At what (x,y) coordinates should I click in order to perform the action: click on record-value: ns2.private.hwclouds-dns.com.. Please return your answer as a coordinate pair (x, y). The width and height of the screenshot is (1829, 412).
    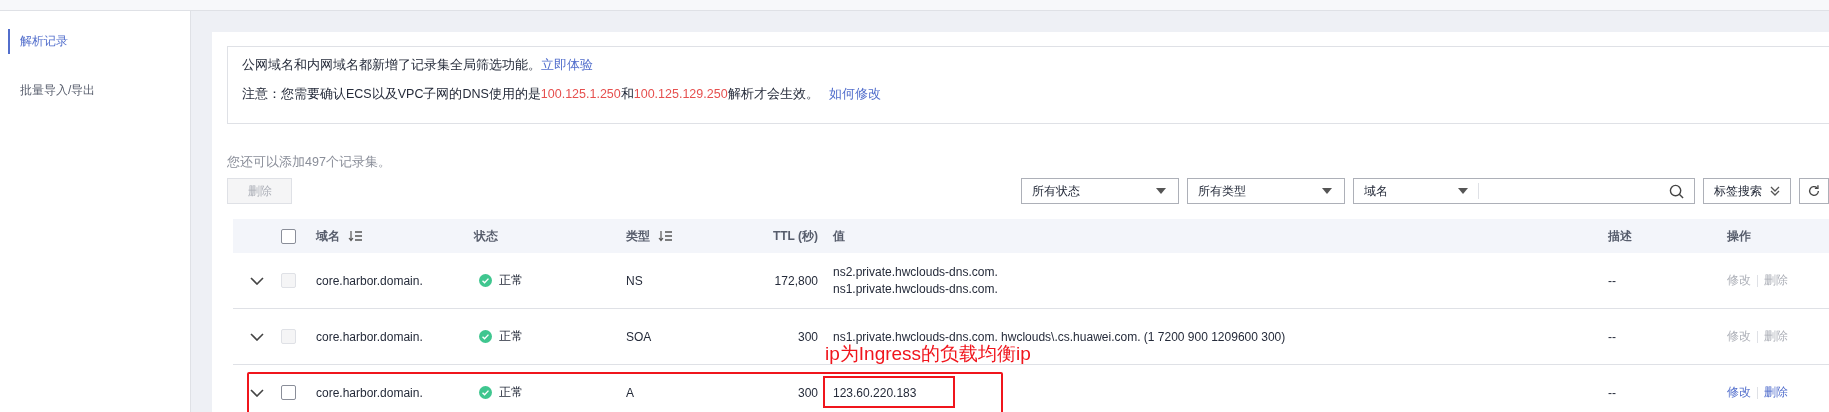
    Looking at the image, I should click on (916, 272).